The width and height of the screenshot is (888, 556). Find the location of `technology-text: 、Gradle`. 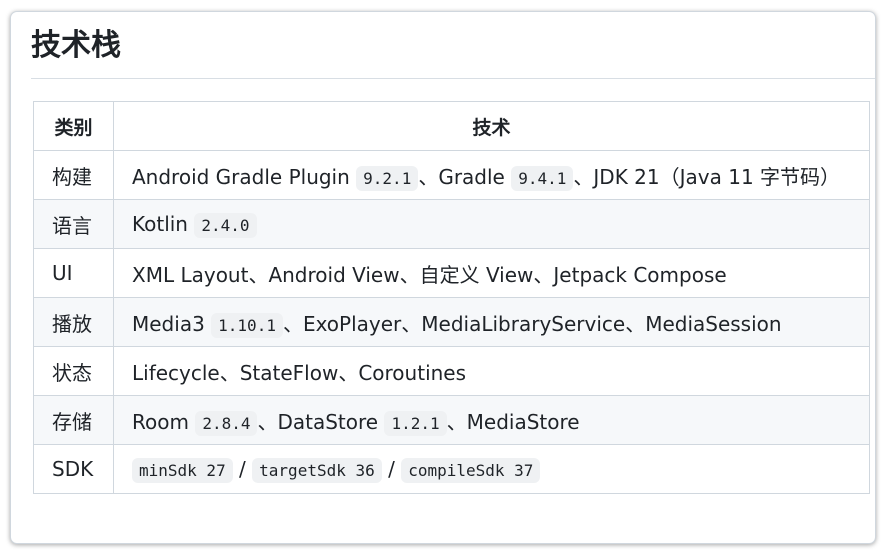

technology-text: 、Gradle is located at coordinates (465, 176).